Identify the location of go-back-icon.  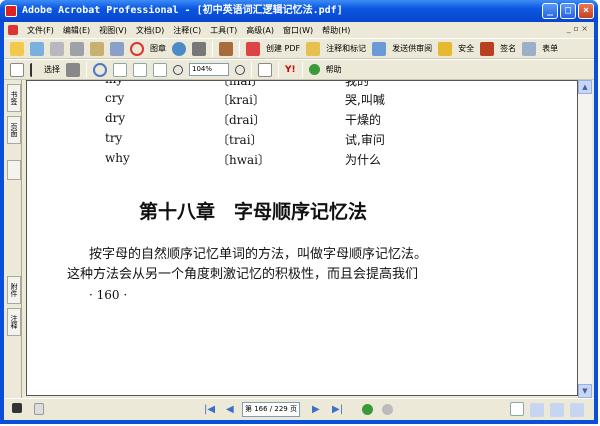
(367, 409).